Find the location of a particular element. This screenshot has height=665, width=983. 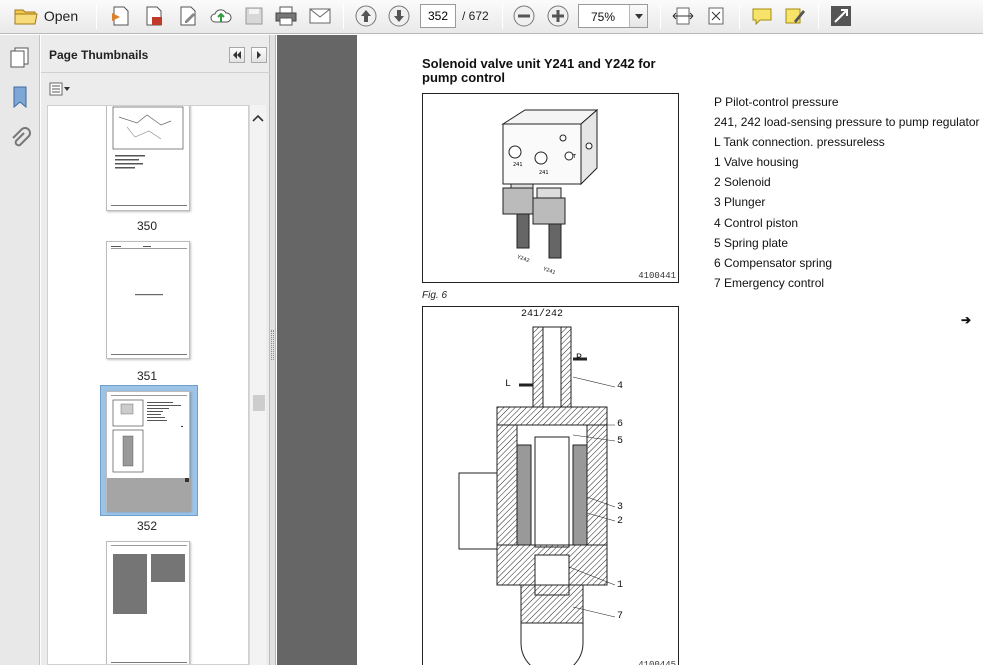

pages-icon is located at coordinates (20, 58).